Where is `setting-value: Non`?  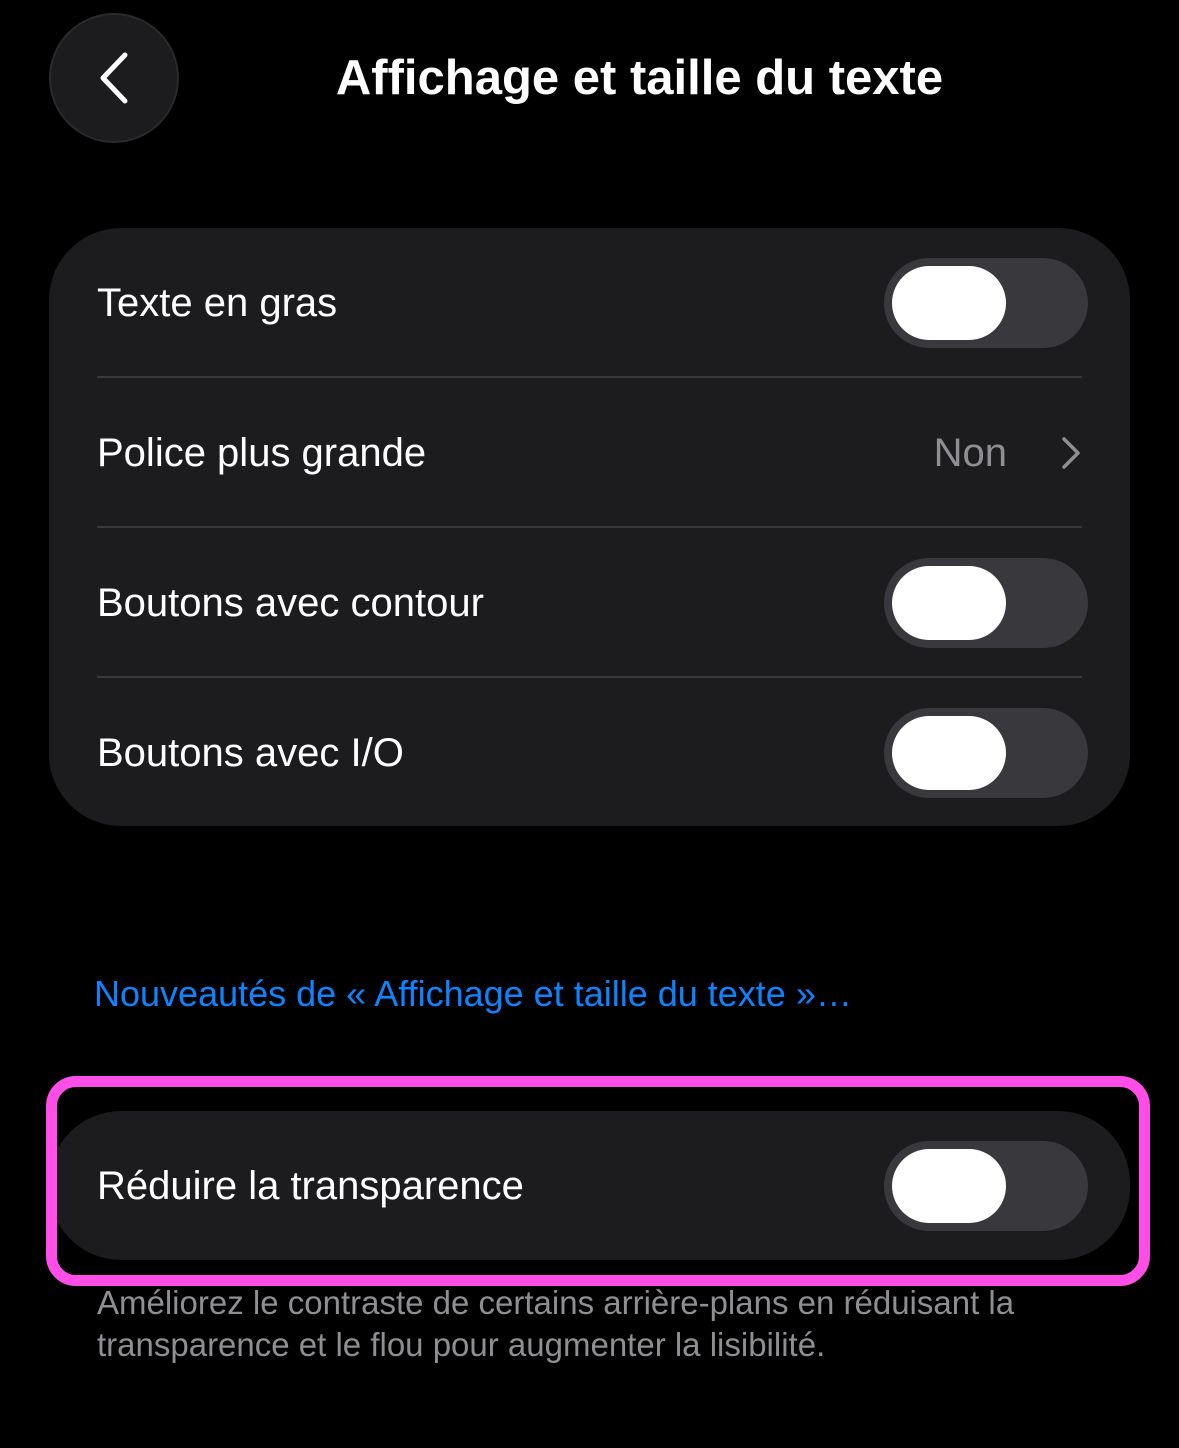
setting-value: Non is located at coordinates (970, 453).